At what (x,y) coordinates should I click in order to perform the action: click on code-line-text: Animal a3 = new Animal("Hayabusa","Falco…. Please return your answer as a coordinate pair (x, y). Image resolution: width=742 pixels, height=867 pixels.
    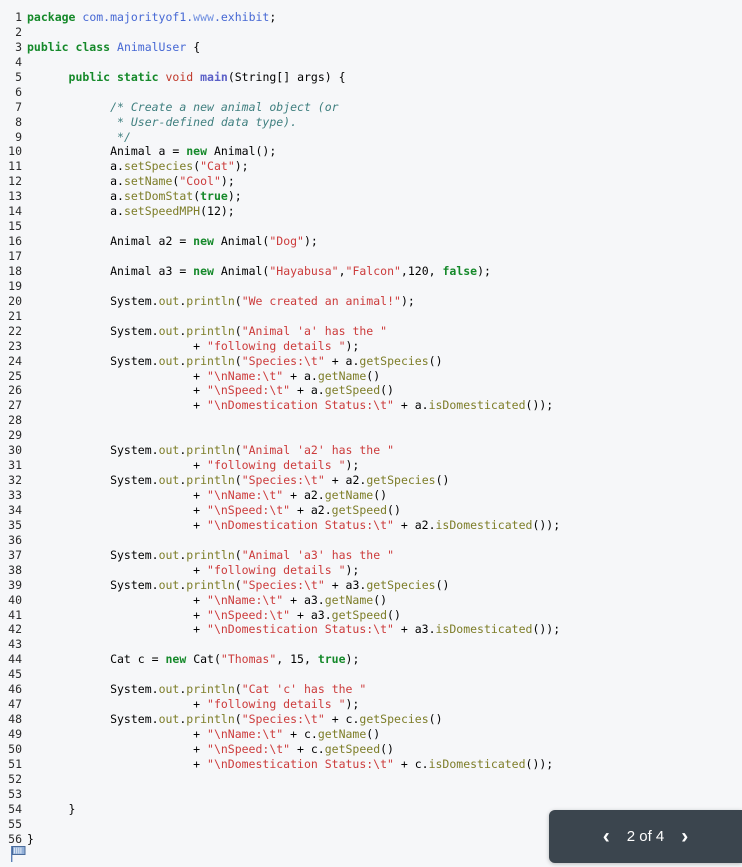
    Looking at the image, I should click on (259, 271).